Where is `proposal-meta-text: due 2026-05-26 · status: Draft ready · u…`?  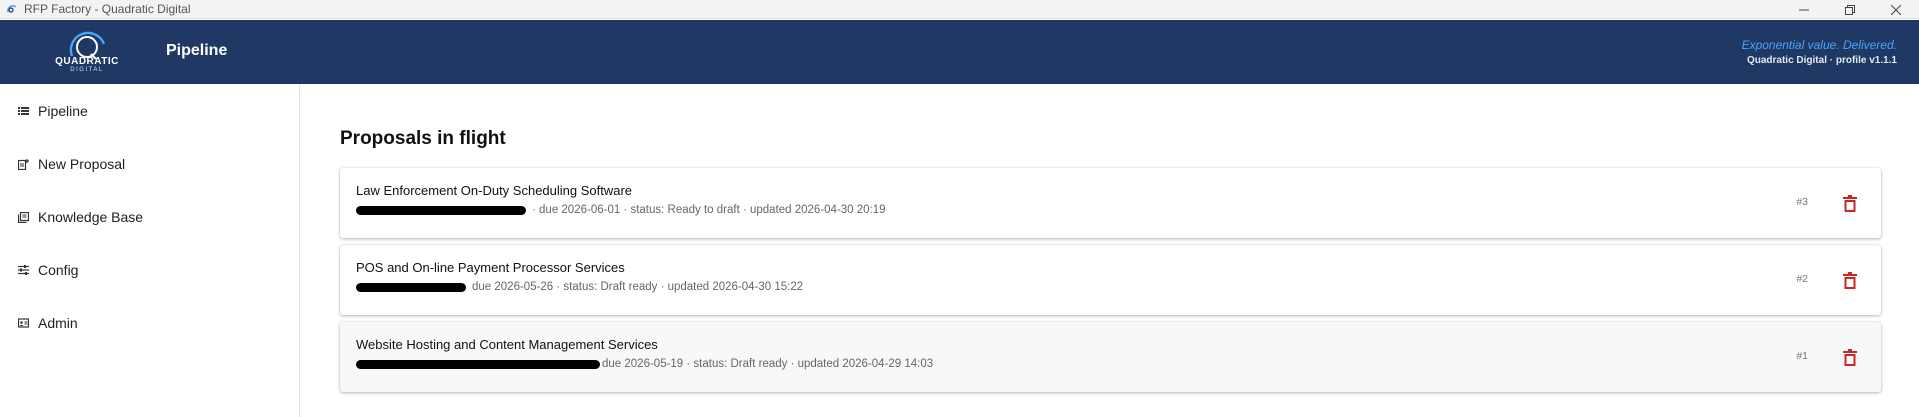
proposal-meta-text: due 2026-05-26 · status: Draft ready · u… is located at coordinates (638, 287).